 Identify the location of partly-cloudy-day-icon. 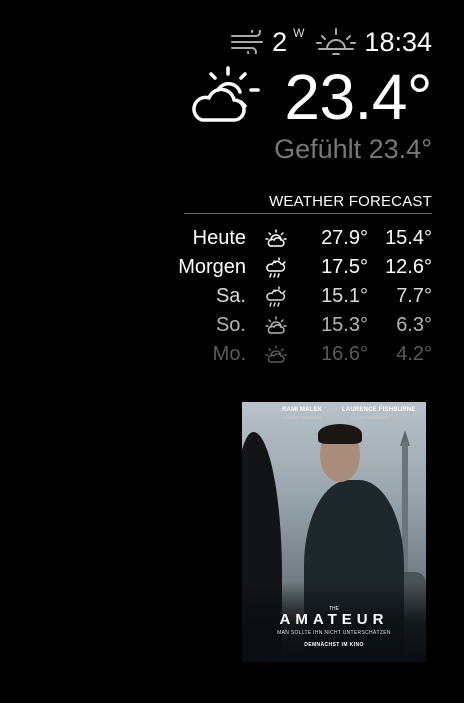
(226, 97).